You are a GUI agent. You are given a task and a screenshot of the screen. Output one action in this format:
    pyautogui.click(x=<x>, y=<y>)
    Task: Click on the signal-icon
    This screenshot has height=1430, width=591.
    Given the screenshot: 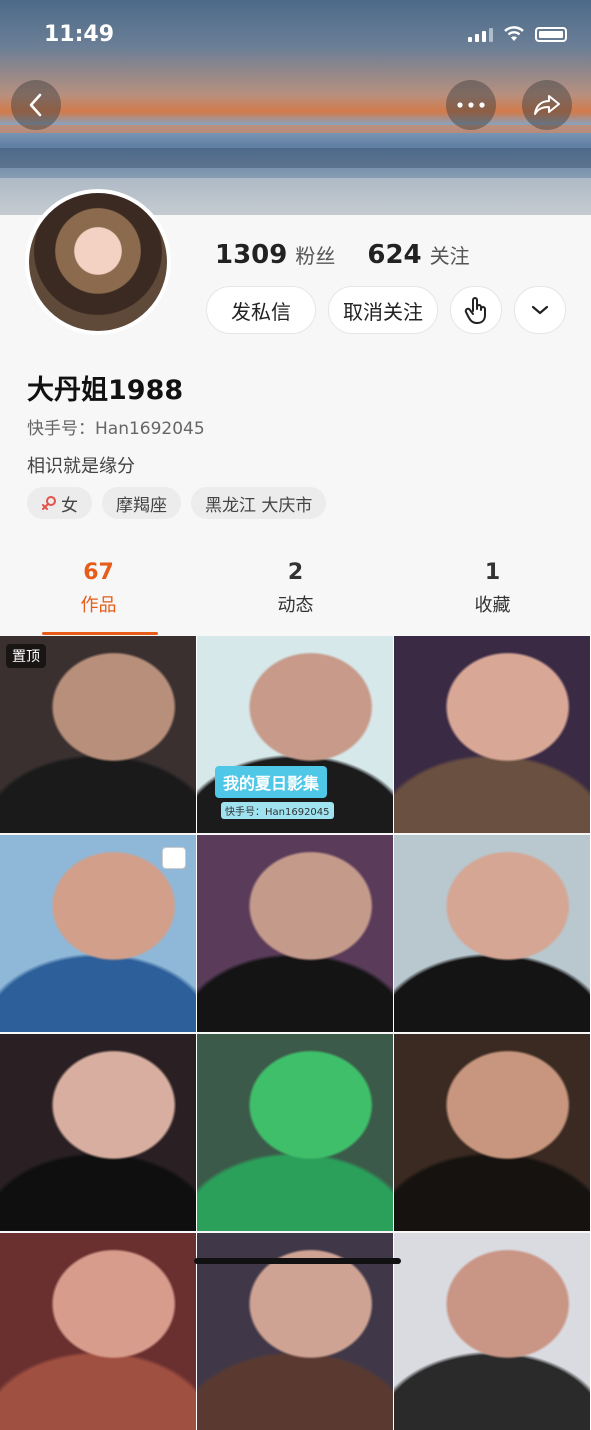 What is the action you would take?
    pyautogui.click(x=480, y=34)
    